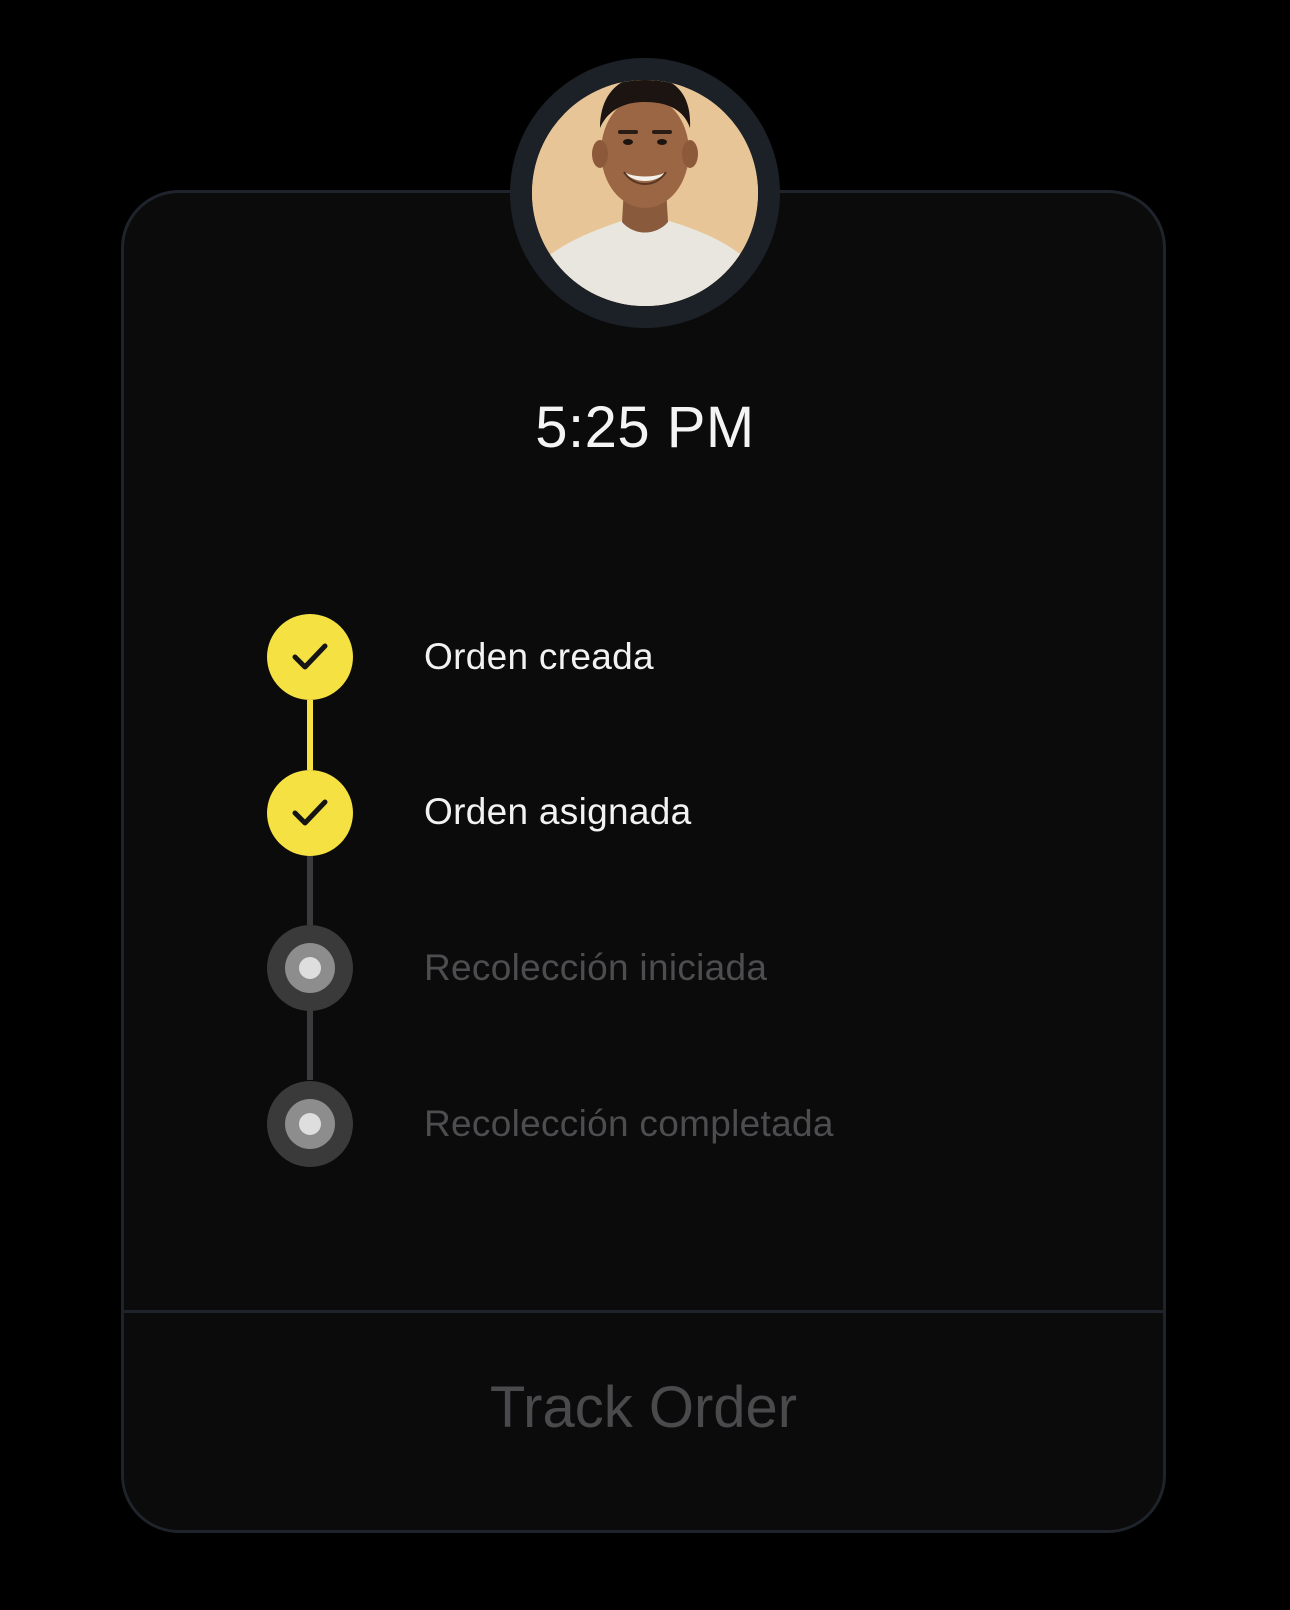 Image resolution: width=1290 pixels, height=1610 pixels. I want to click on step-label: Recolección completada, so click(629, 1123).